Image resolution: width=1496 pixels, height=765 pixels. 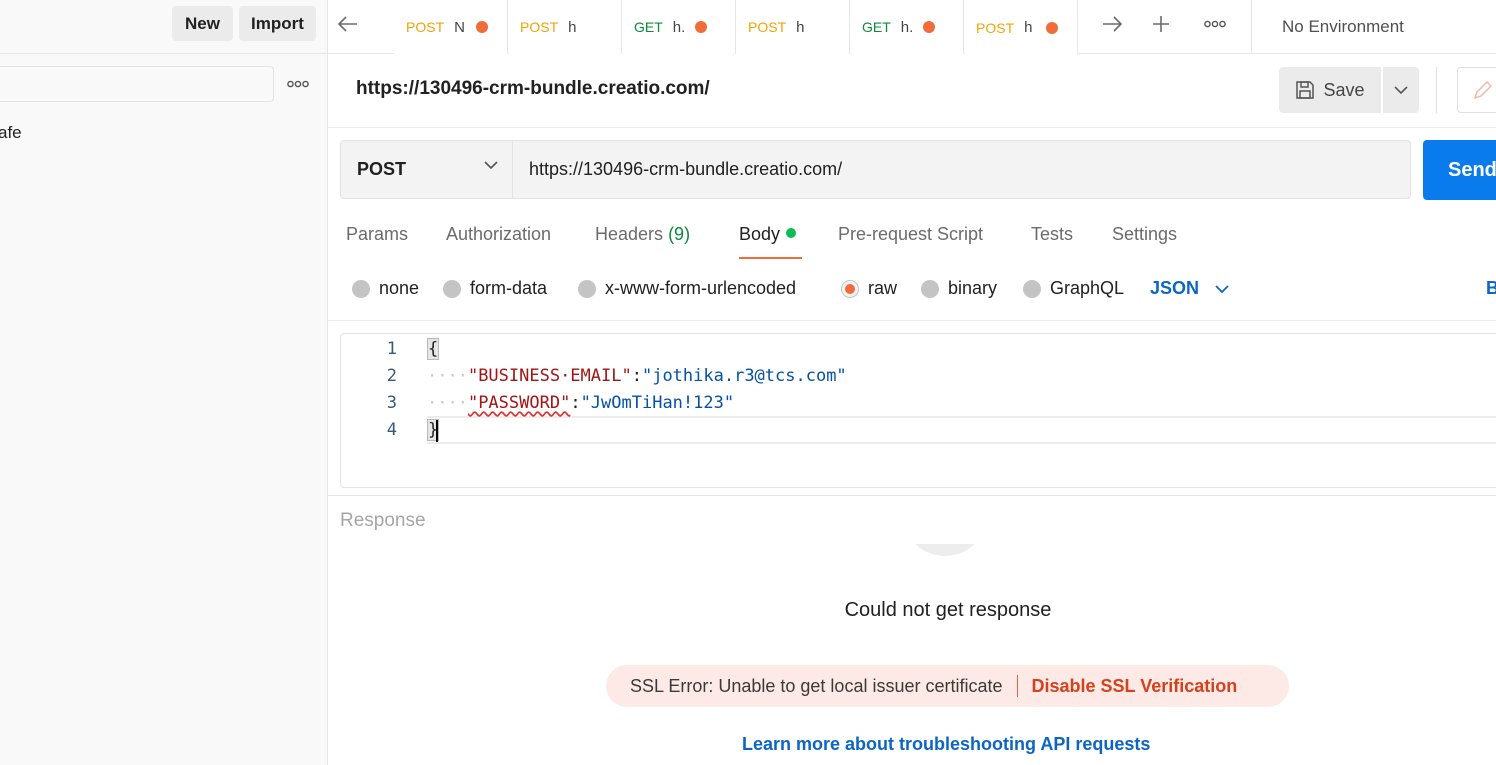 What do you see at coordinates (451, 27) in the screenshot?
I see `tab-request-1: POST N` at bounding box center [451, 27].